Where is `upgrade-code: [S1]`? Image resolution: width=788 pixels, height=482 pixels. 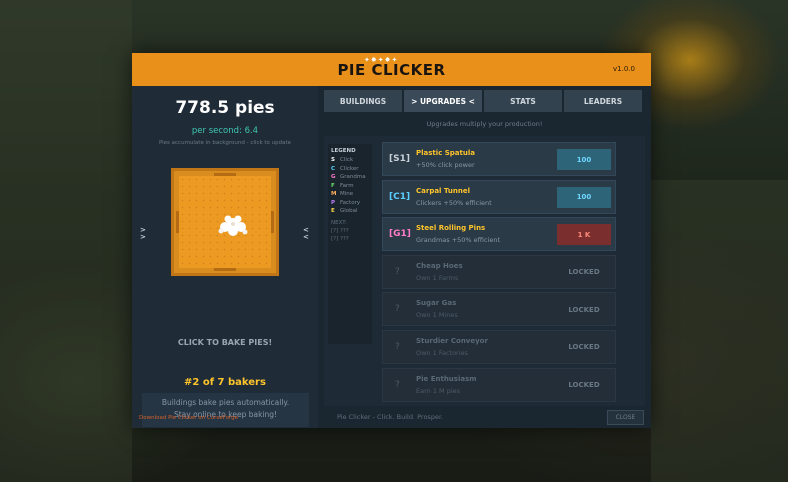 upgrade-code: [S1] is located at coordinates (399, 159).